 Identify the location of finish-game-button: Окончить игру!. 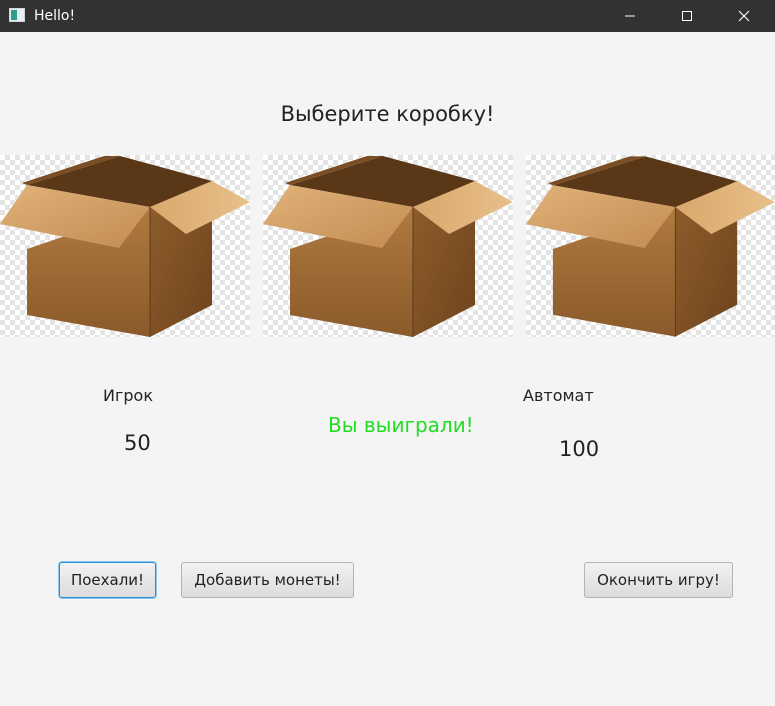
(658, 580).